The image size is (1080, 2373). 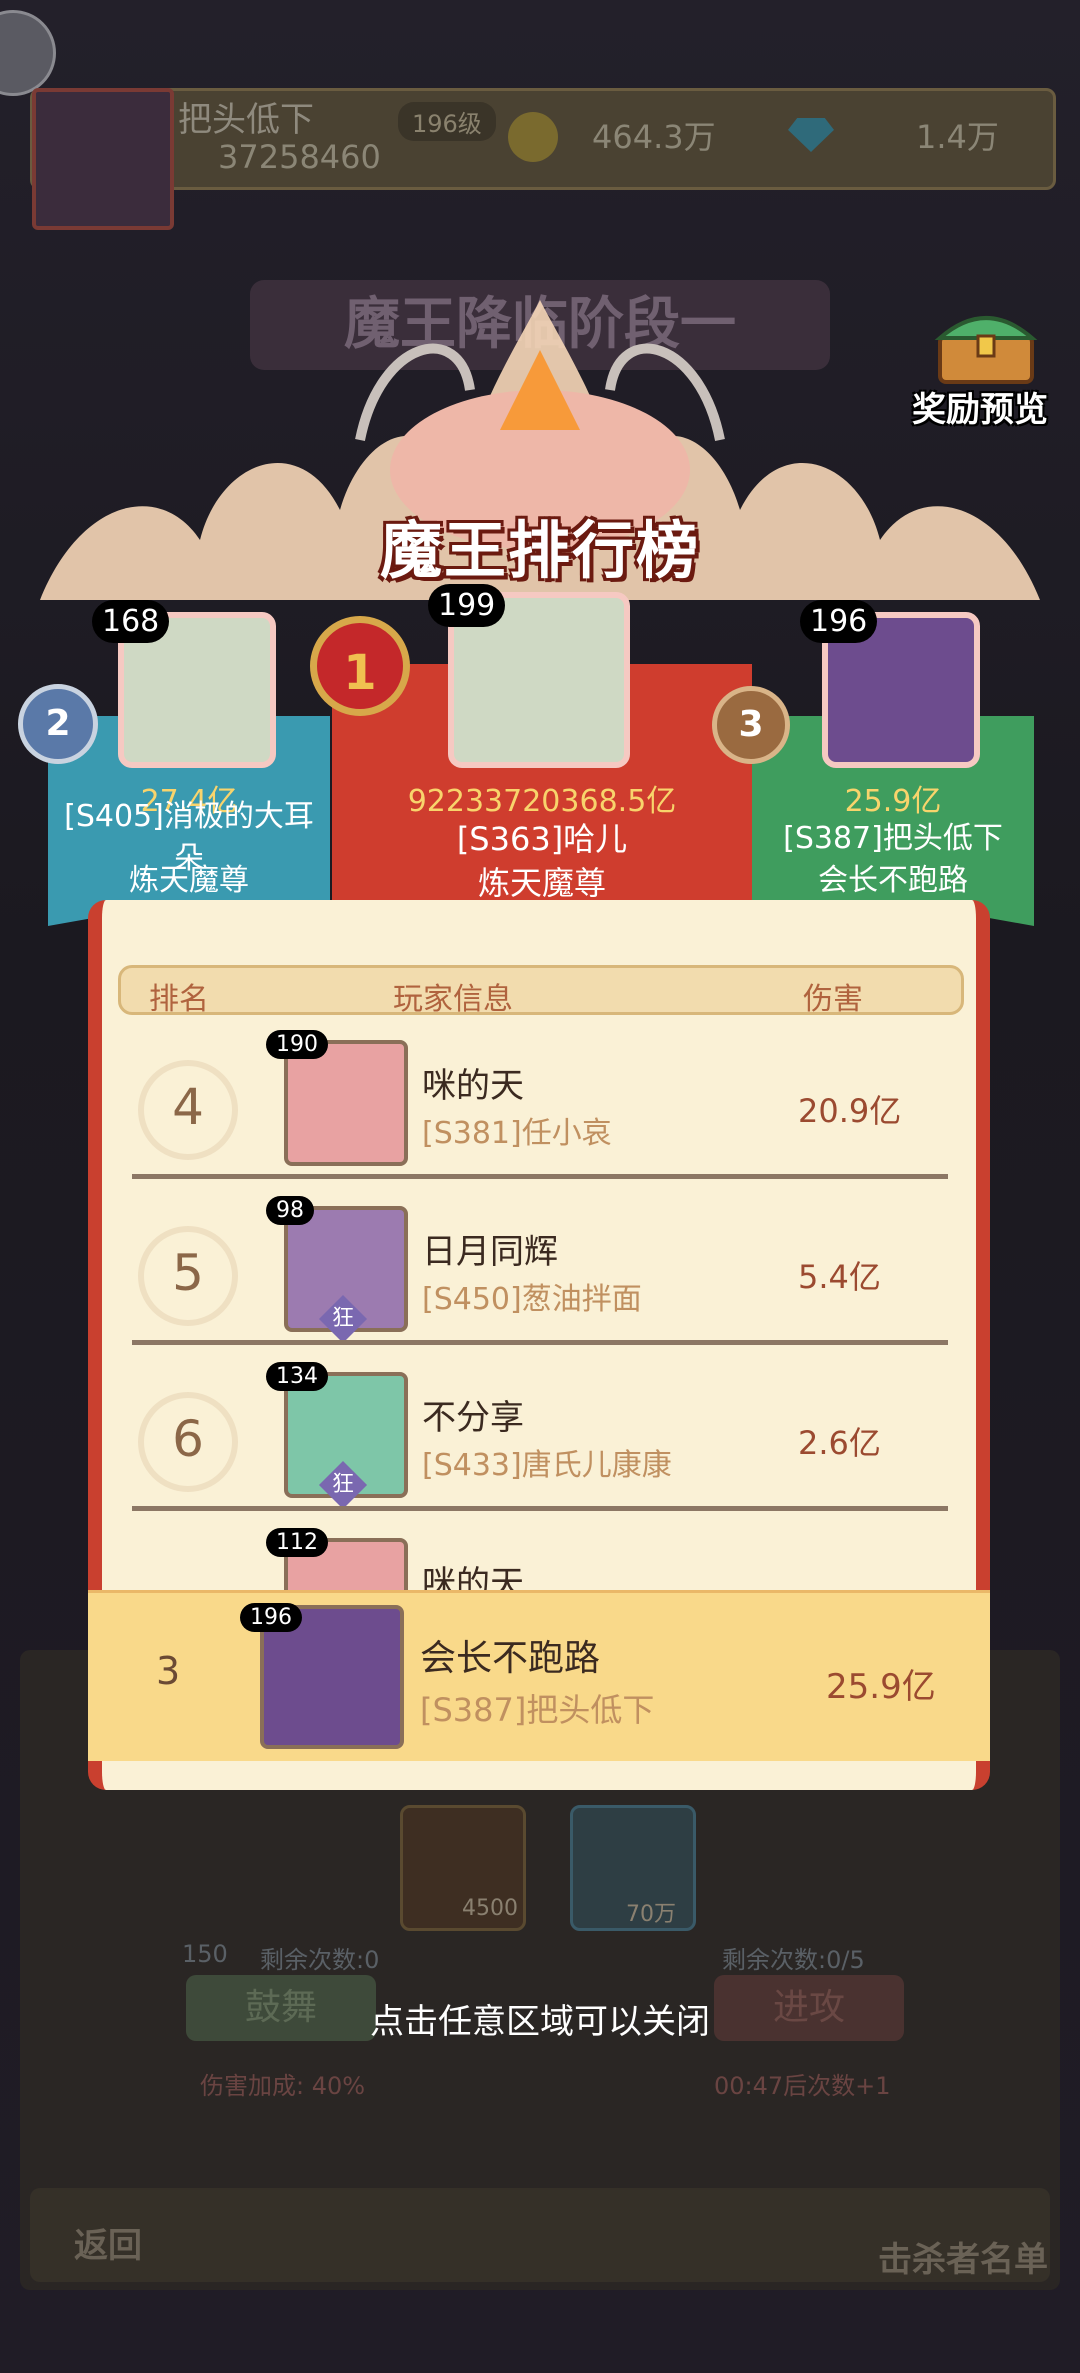 What do you see at coordinates (793, 1960) in the screenshot?
I see `remaining-right: 剩余次数:0/5` at bounding box center [793, 1960].